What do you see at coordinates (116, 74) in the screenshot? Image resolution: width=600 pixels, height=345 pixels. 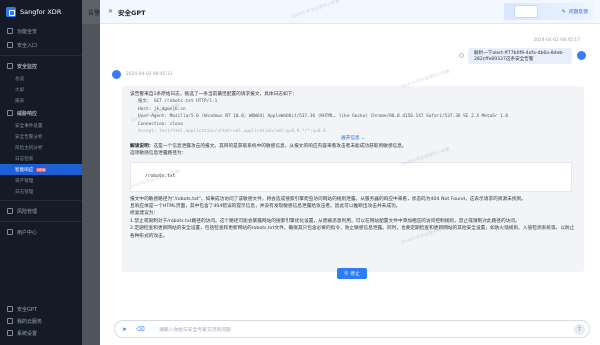 I see `gpt-avatar` at bounding box center [116, 74].